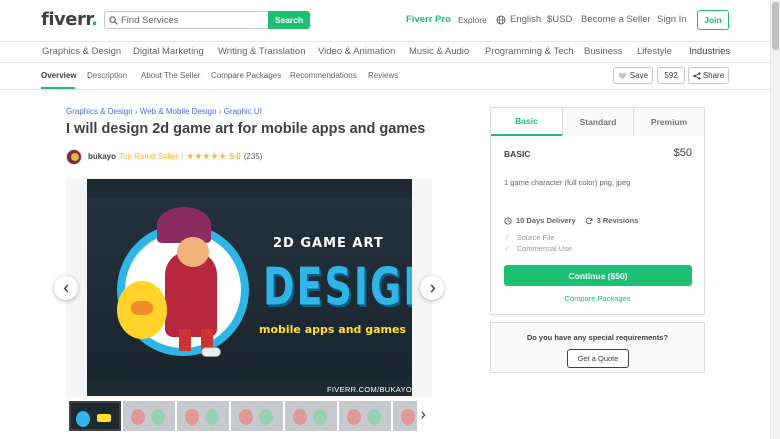  What do you see at coordinates (682, 153) in the screenshot?
I see `package-price: $50` at bounding box center [682, 153].